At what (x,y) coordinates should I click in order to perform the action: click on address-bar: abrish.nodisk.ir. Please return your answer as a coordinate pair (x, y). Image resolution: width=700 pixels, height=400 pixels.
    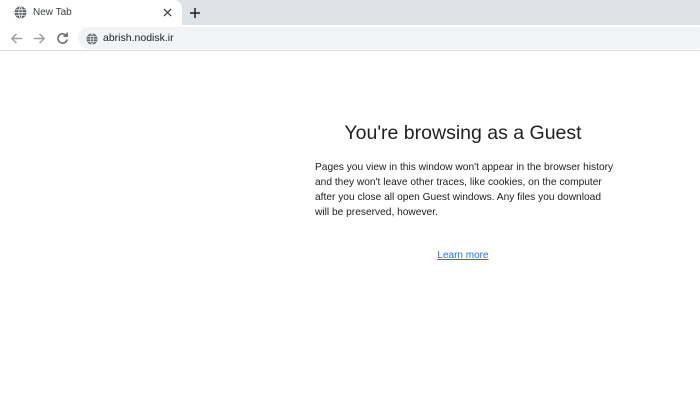
    Looking at the image, I should click on (389, 38).